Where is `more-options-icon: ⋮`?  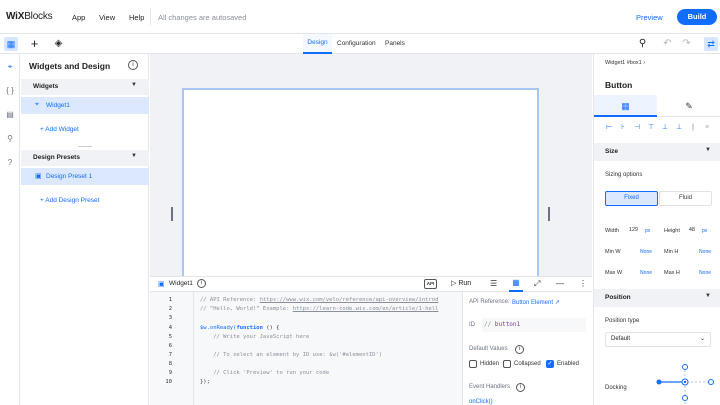
more-options-icon: ⋮ is located at coordinates (583, 283).